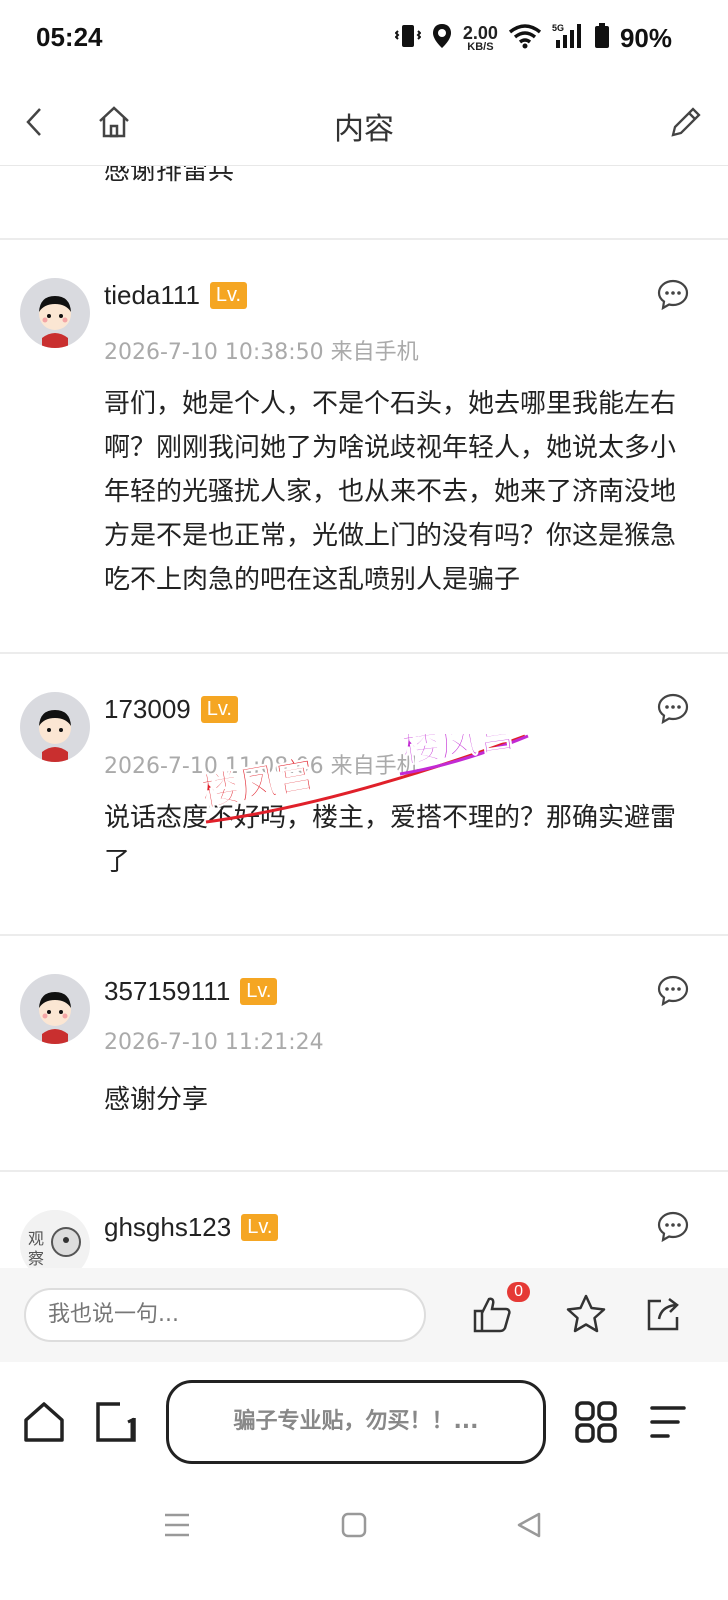  I want to click on edit-button, so click(686, 122).